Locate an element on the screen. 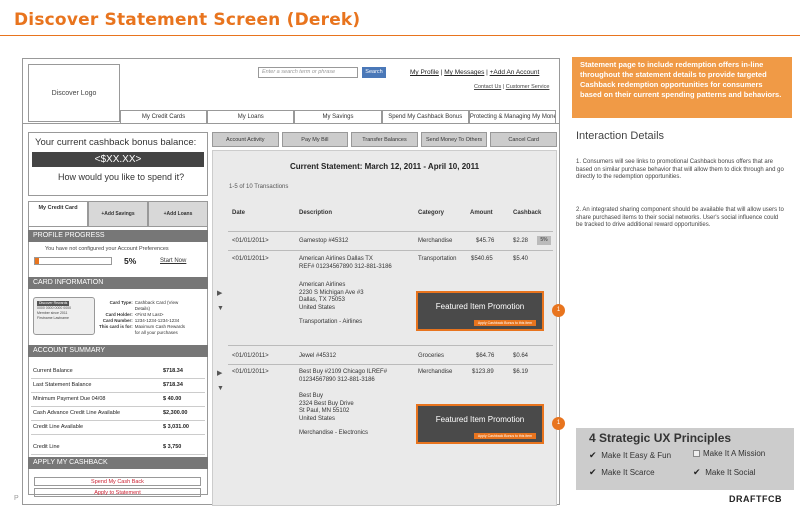 This screenshot has width=800, height=518. txn-description: Gamestop #45312 is located at coordinates (323, 242).